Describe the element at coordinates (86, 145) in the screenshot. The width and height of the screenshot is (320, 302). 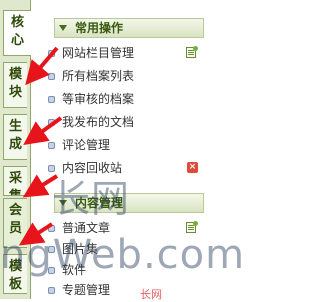
I see `menu-item-label: 评论管理` at that location.